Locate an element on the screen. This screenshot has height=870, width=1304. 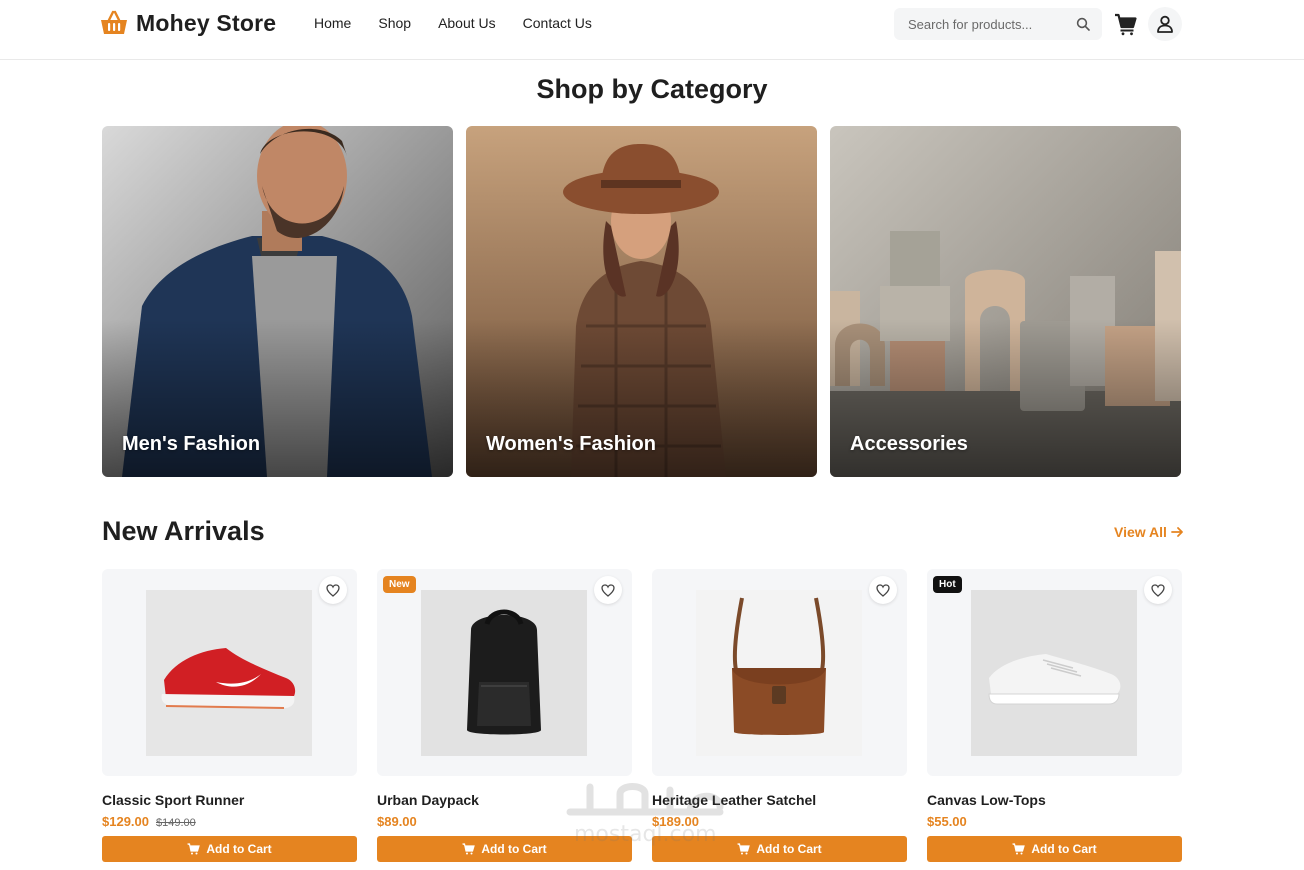
product-price: $89.00 is located at coordinates (397, 821).